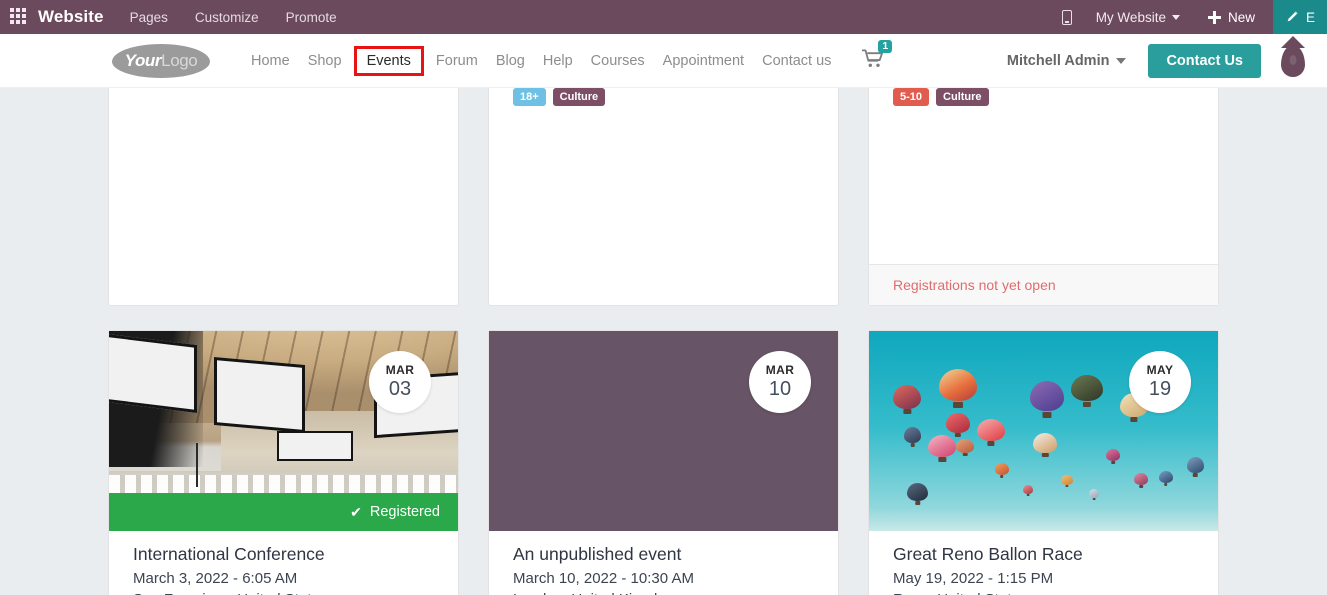 The height and width of the screenshot is (595, 1327). Describe the element at coordinates (1043, 284) in the screenshot. I see `event-registration-status: Registrations not yet open` at that location.